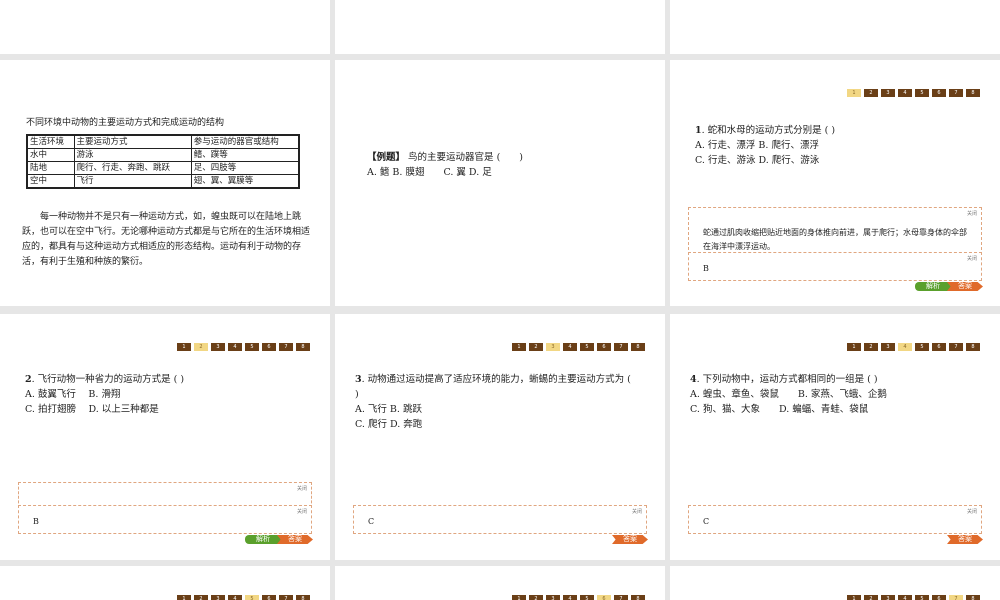  Describe the element at coordinates (357, 394) in the screenshot. I see `question-stem: )` at that location.